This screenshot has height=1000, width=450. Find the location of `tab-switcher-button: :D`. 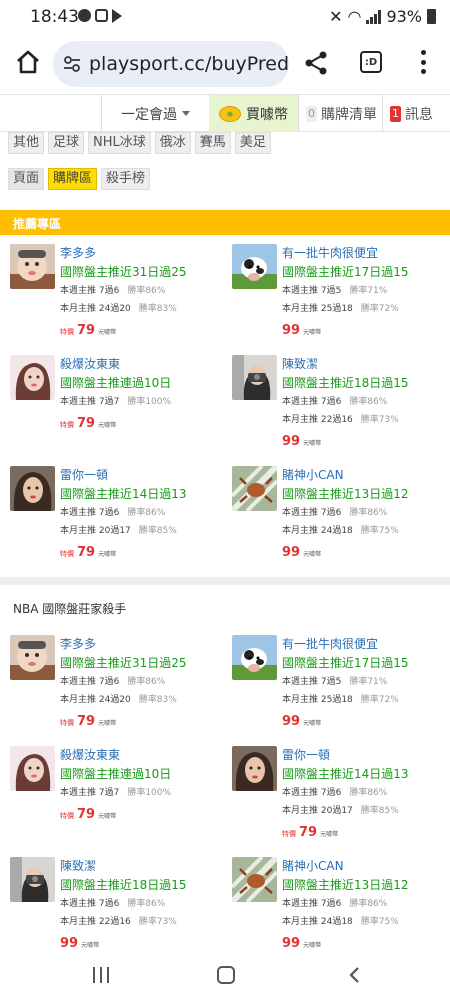

tab-switcher-button: :D is located at coordinates (371, 62).